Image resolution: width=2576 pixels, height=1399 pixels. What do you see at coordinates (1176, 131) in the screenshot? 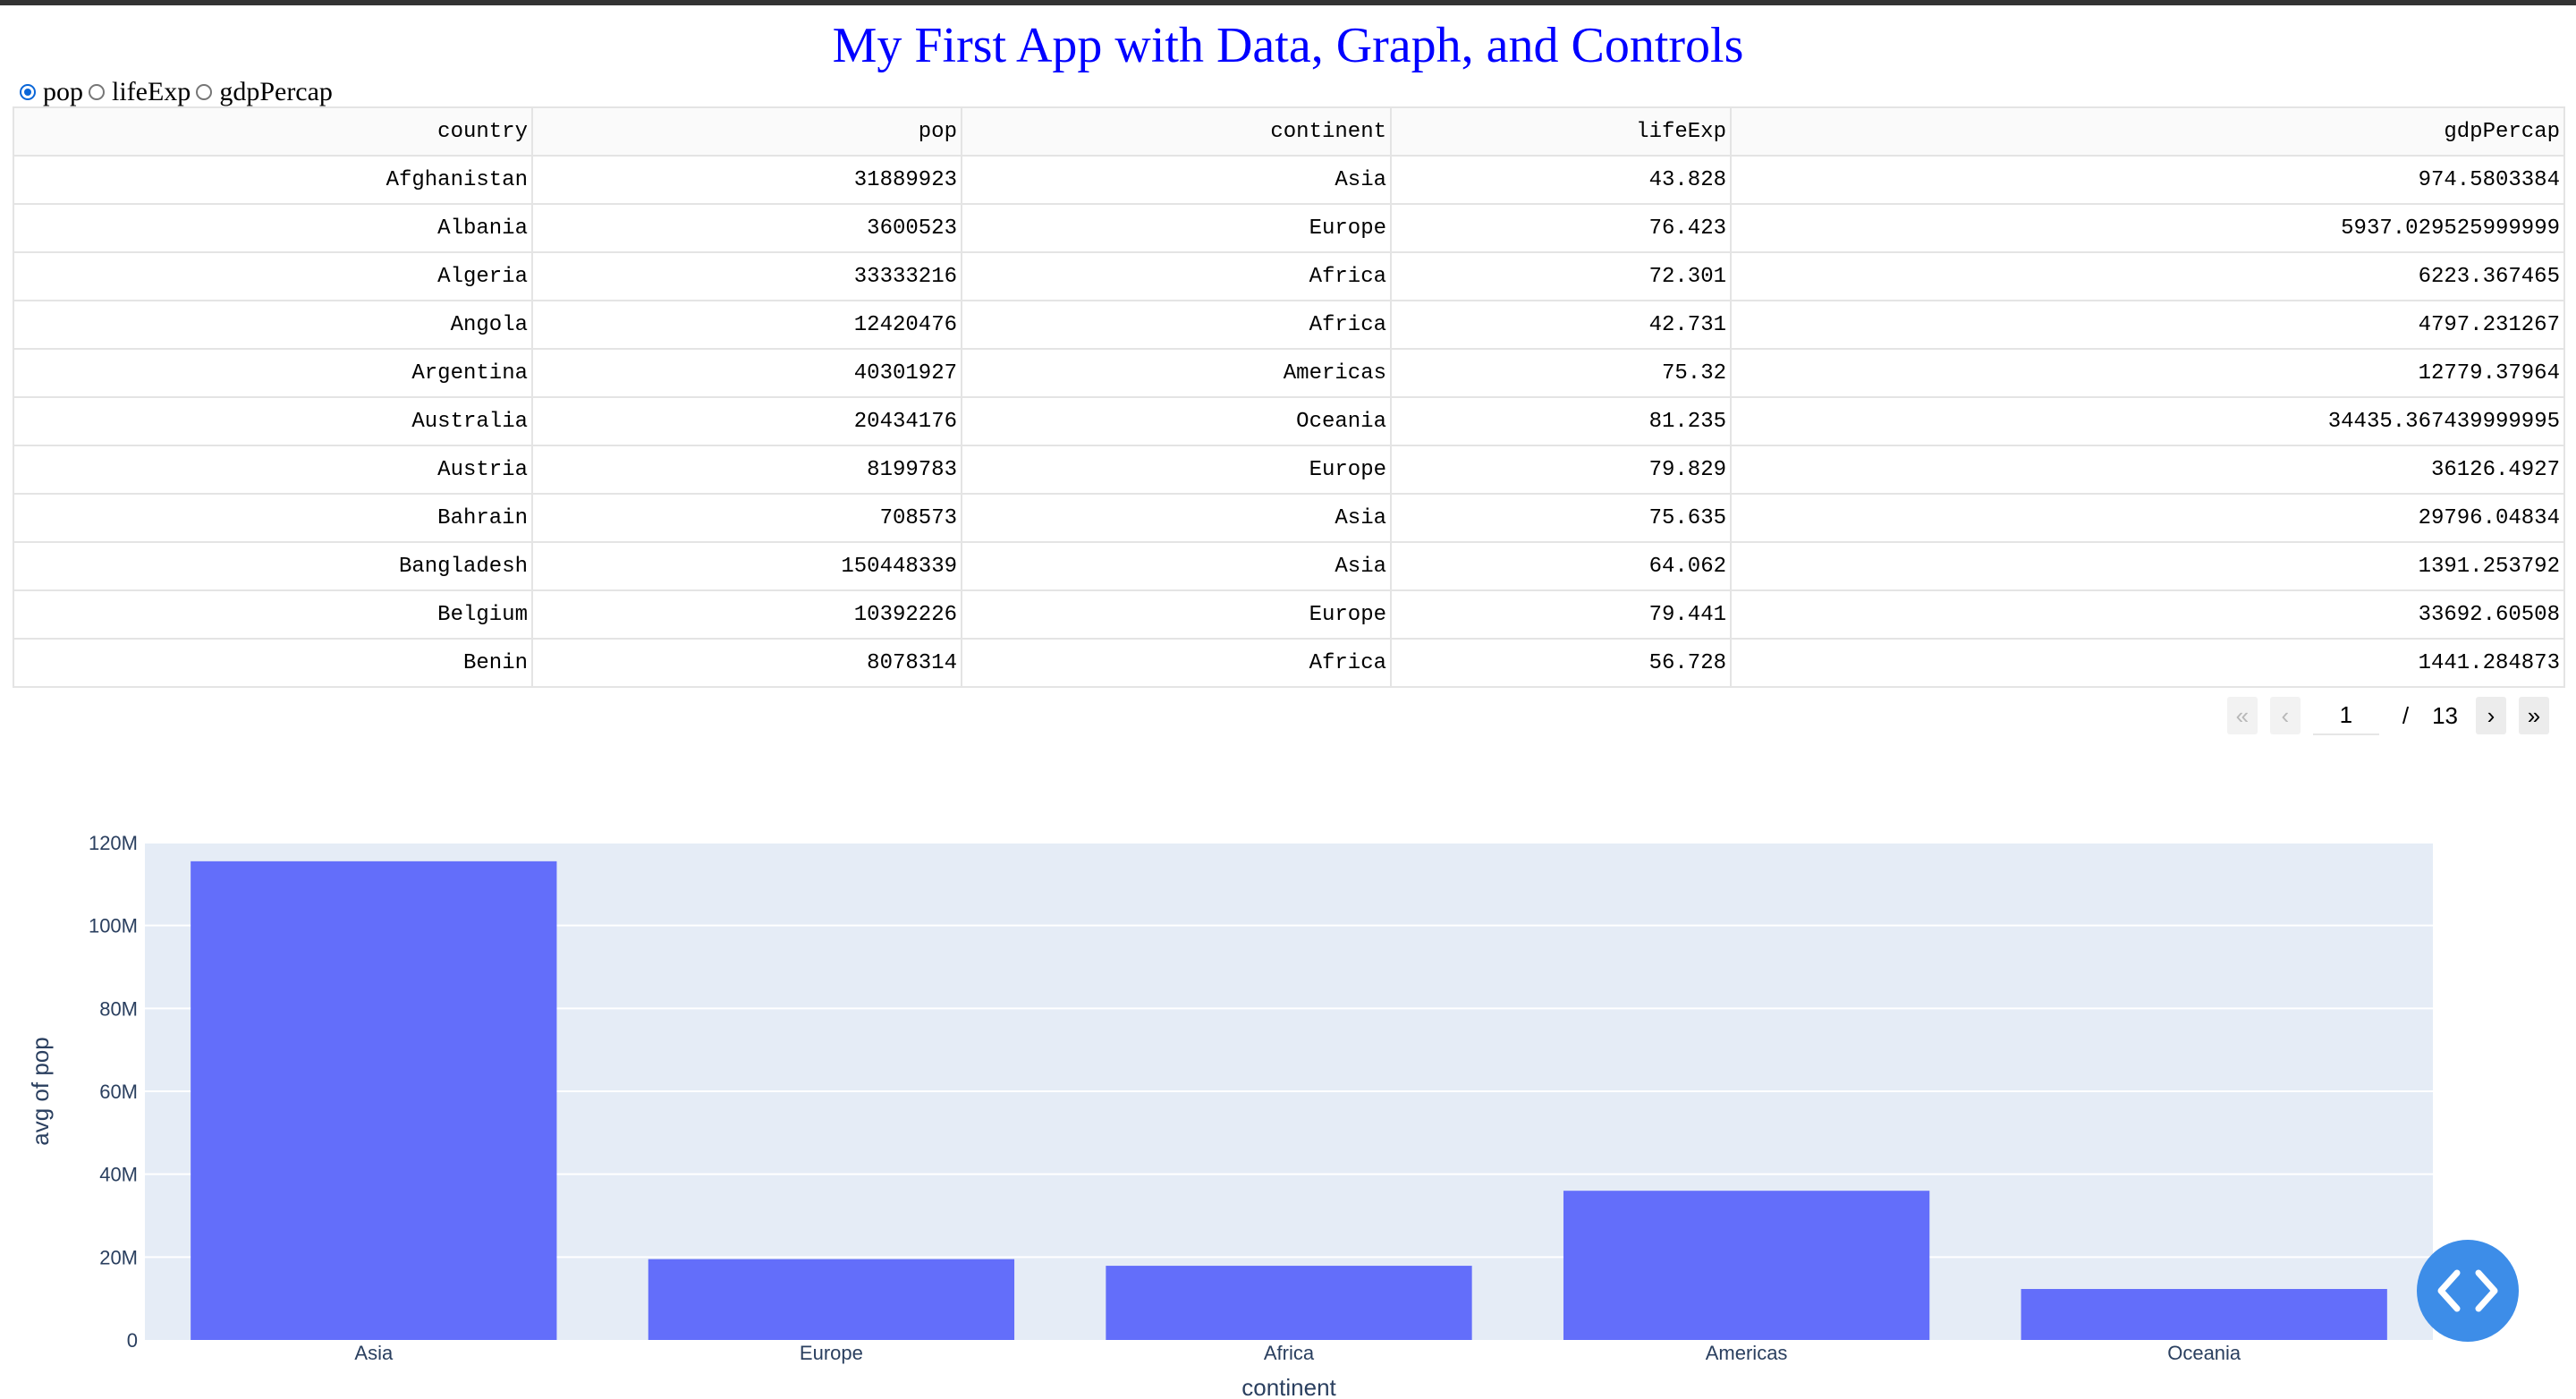
I see `column-header-continent: continent` at bounding box center [1176, 131].